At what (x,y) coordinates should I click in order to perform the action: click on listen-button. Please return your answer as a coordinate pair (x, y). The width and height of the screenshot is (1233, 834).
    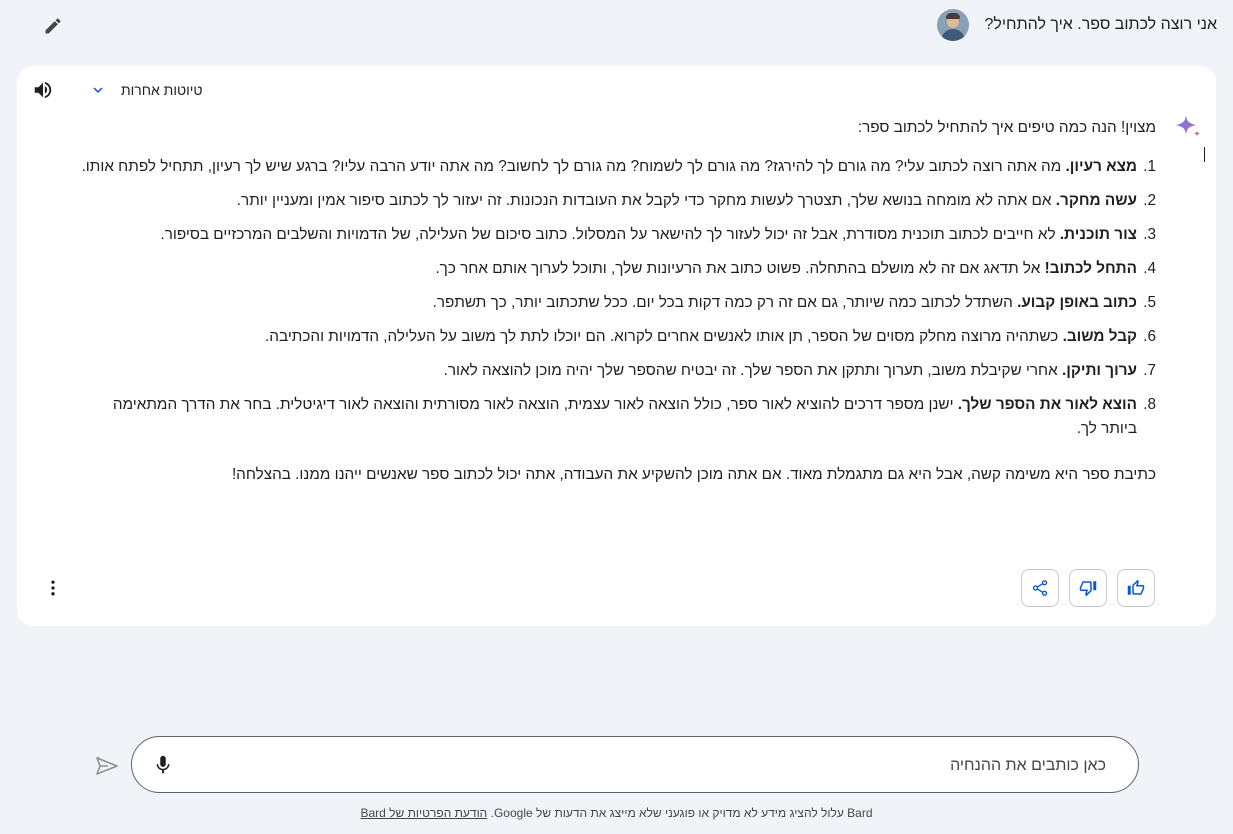
    Looking at the image, I should click on (43, 90).